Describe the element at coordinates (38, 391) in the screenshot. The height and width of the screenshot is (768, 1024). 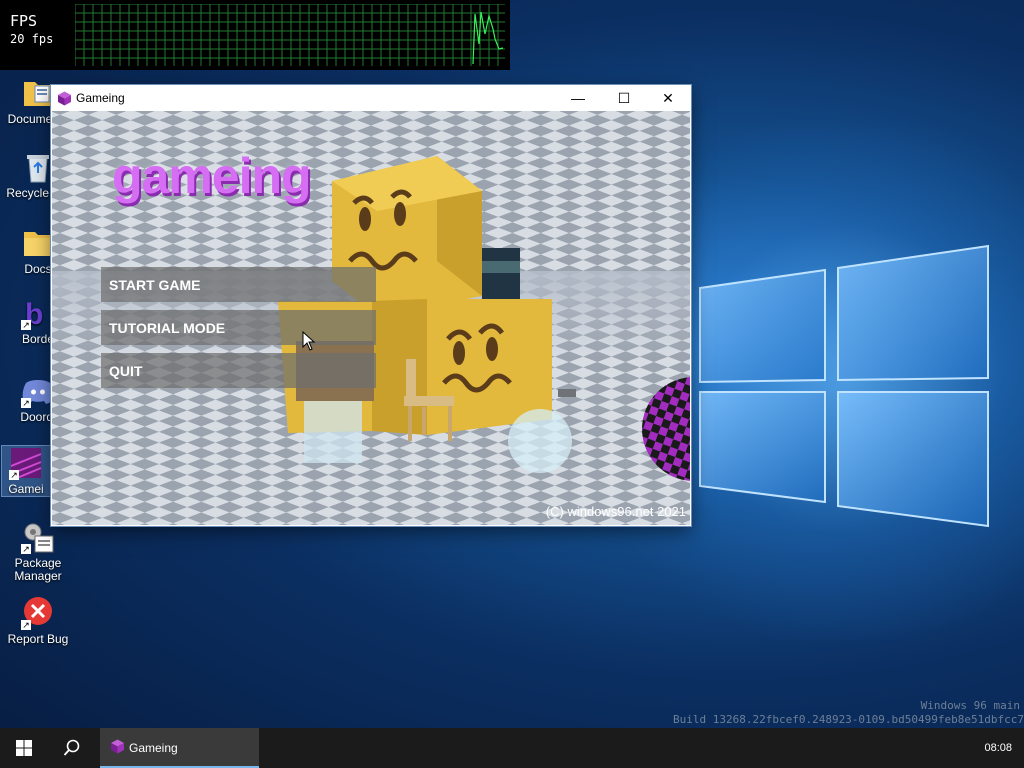
I see `discord-icon: ↗` at that location.